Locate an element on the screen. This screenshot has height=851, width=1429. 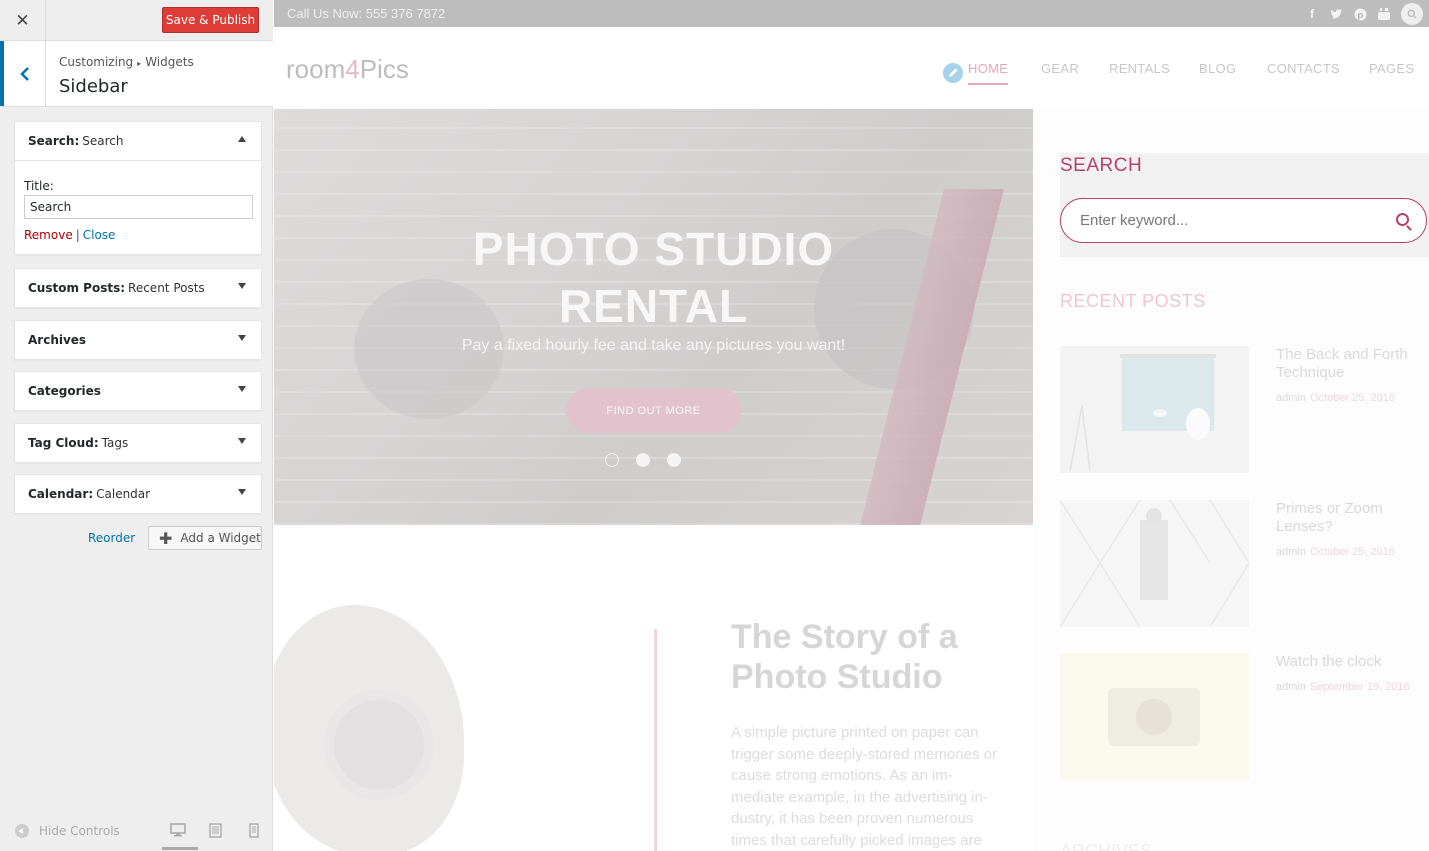
collapse-arrow-icon is located at coordinates (242, 139).